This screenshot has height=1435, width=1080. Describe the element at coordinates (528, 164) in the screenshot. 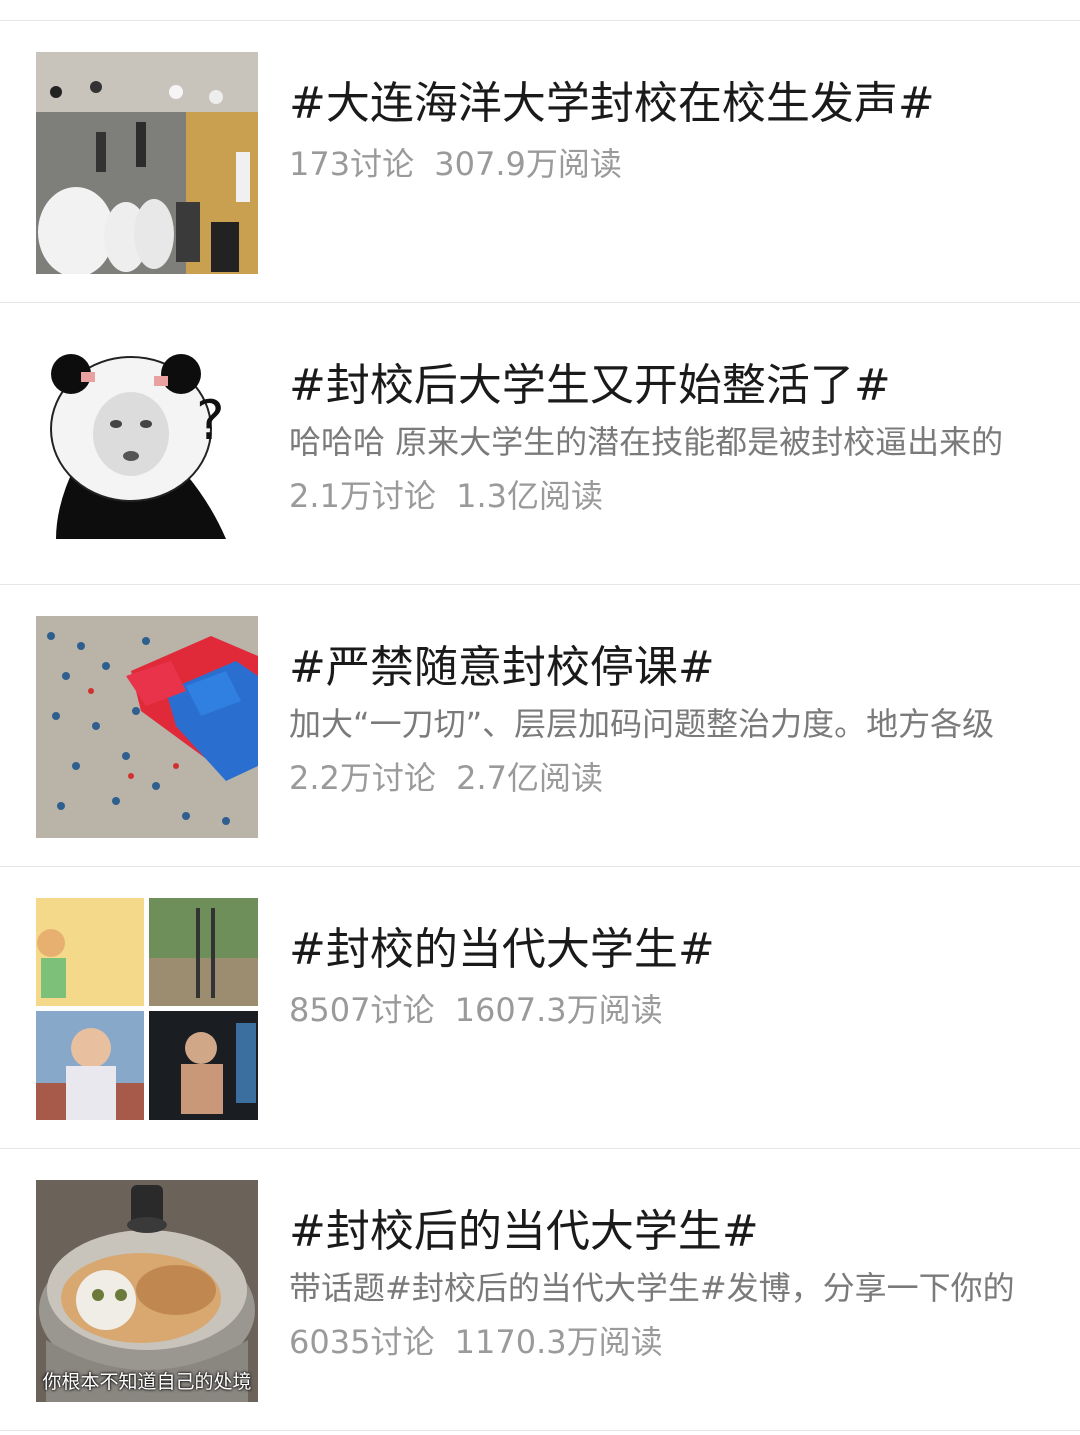

I see `read-count: 307.9万阅读` at that location.